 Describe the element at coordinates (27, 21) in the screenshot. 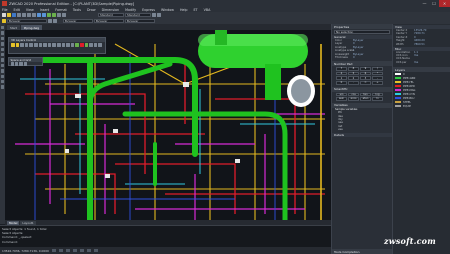

I see `layer-combo: ByLayer` at that location.